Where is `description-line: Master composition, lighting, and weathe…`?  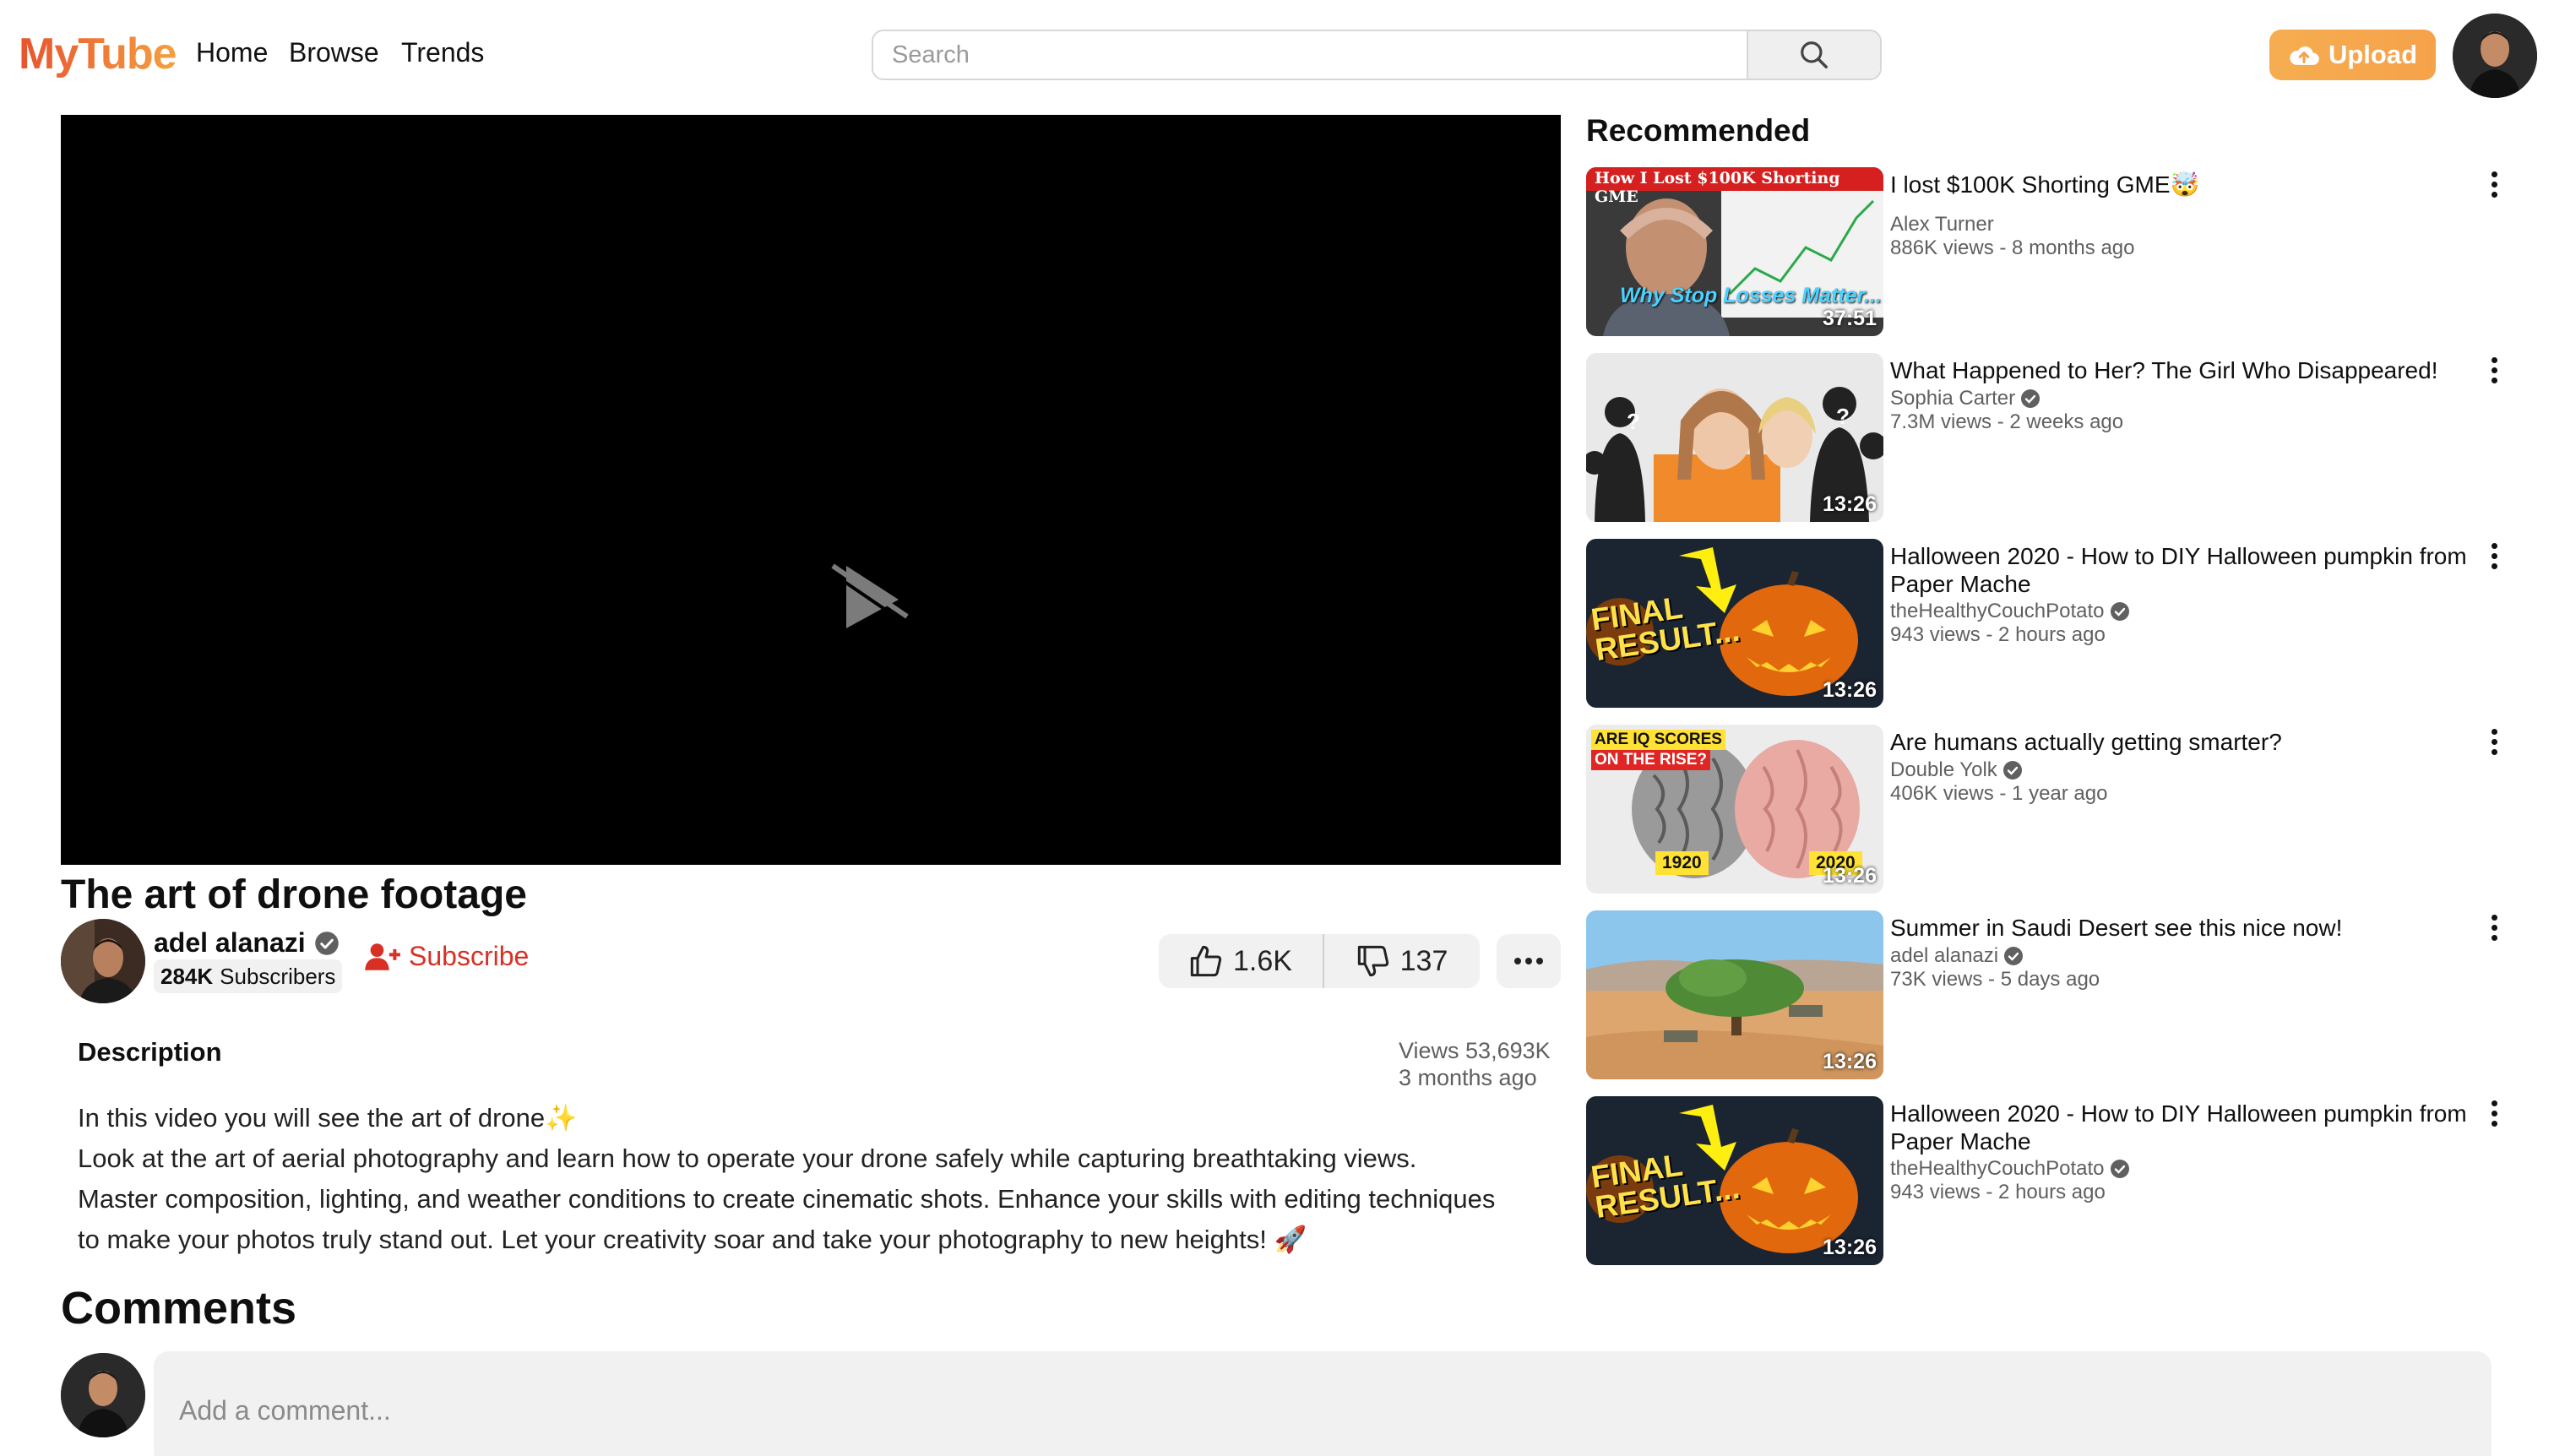 description-line: Master composition, lighting, and weathe… is located at coordinates (787, 1199).